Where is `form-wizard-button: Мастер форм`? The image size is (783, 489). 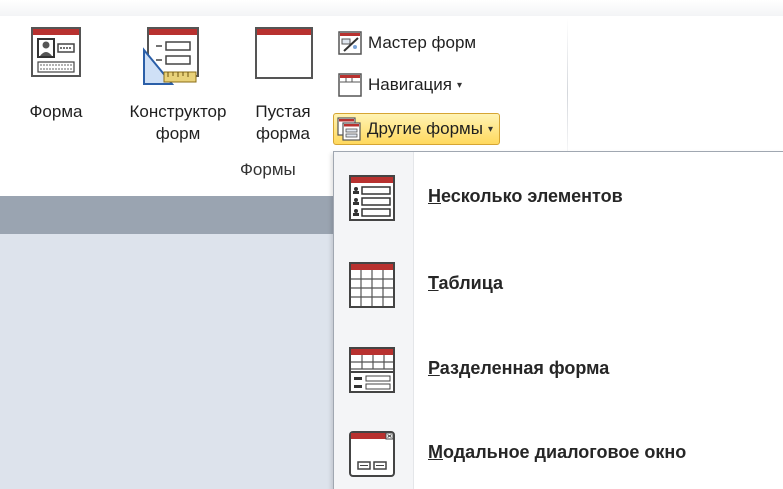
form-wizard-button: Мастер форм is located at coordinates (407, 43).